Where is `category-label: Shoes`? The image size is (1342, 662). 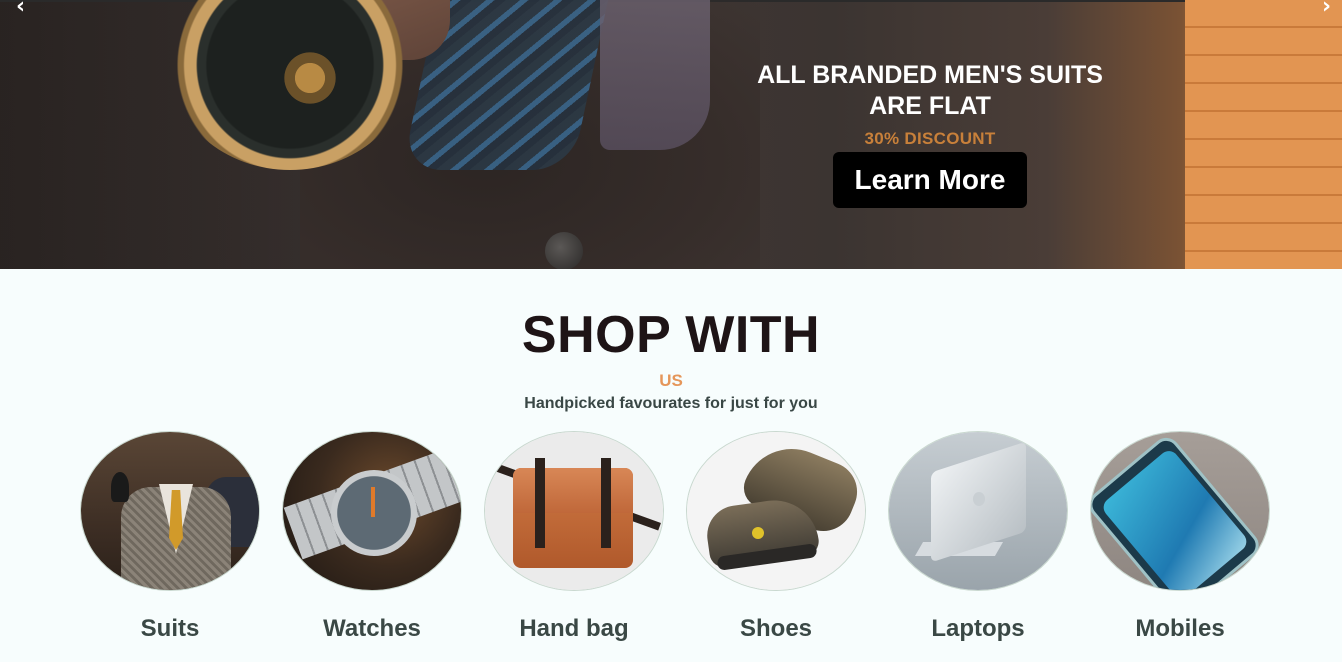
category-label: Shoes is located at coordinates (776, 629).